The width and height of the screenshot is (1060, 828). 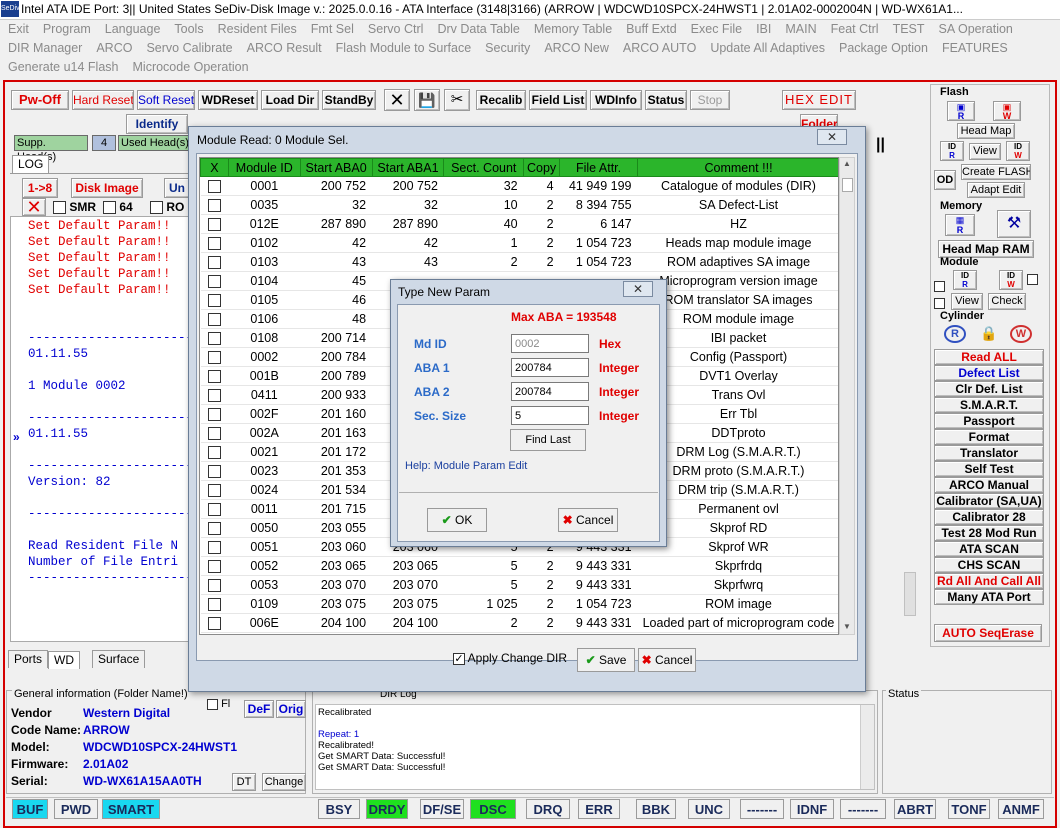 What do you see at coordinates (166, 100) in the screenshot?
I see `soft-reset-button: Soft Reset` at bounding box center [166, 100].